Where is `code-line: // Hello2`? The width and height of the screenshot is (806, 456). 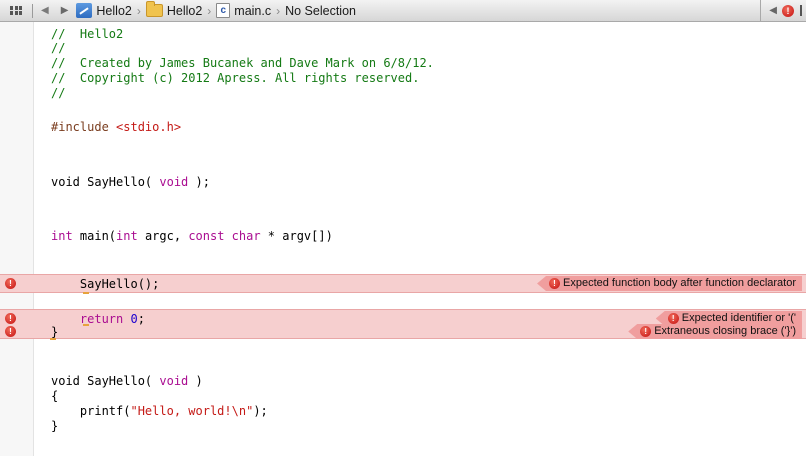 code-line: // Hello2 is located at coordinates (403, 34).